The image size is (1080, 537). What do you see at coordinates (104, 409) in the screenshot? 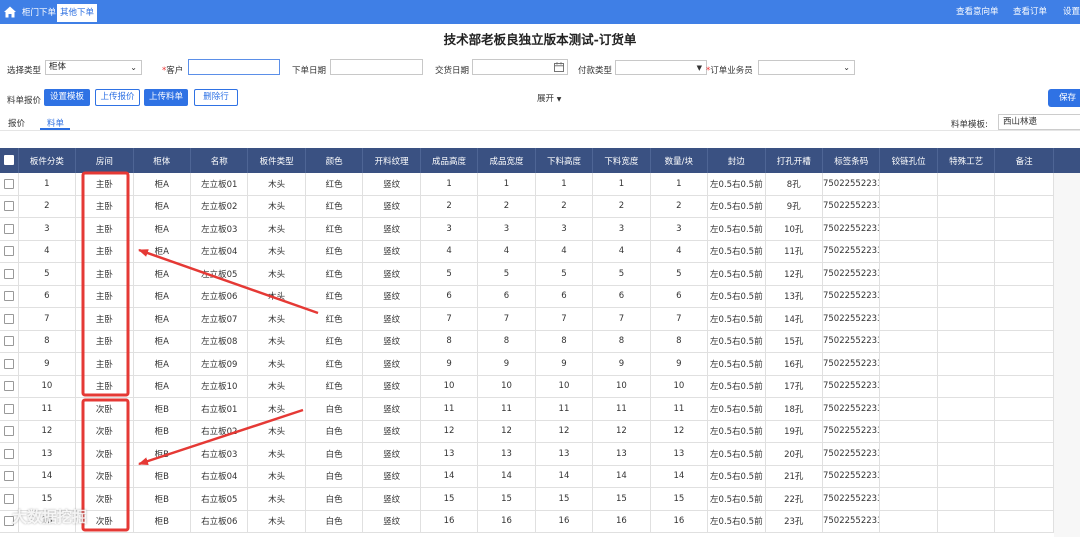
I see `table-cell: 次卧` at bounding box center [104, 409].